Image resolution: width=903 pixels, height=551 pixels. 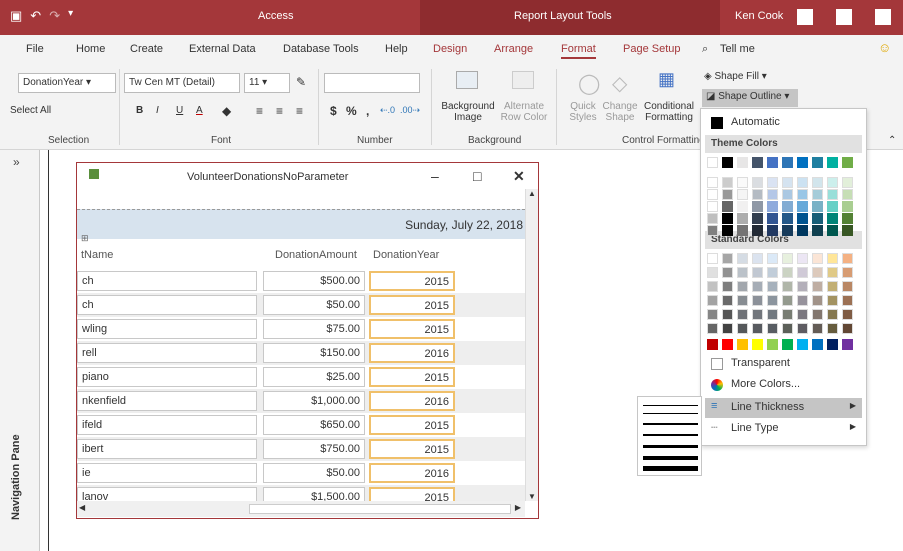 What do you see at coordinates (167, 494) in the screenshot?
I see `name-cell: lanov` at bounding box center [167, 494].